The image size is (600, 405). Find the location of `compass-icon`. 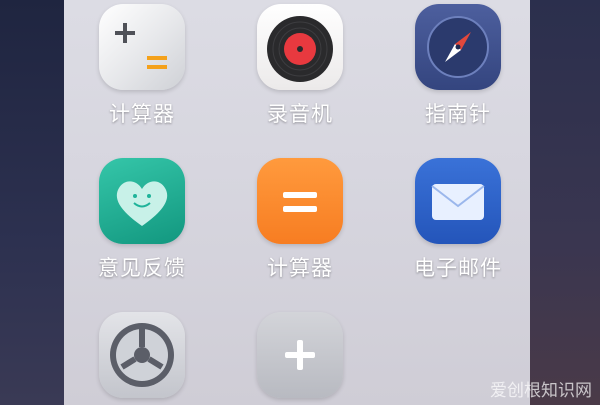

compass-icon is located at coordinates (458, 47).